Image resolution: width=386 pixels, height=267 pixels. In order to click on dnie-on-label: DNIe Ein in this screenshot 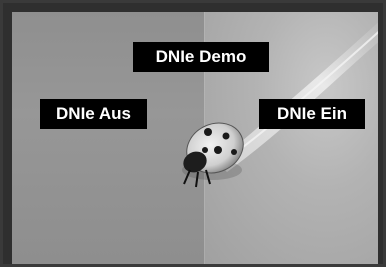, I will do `click(312, 114)`.